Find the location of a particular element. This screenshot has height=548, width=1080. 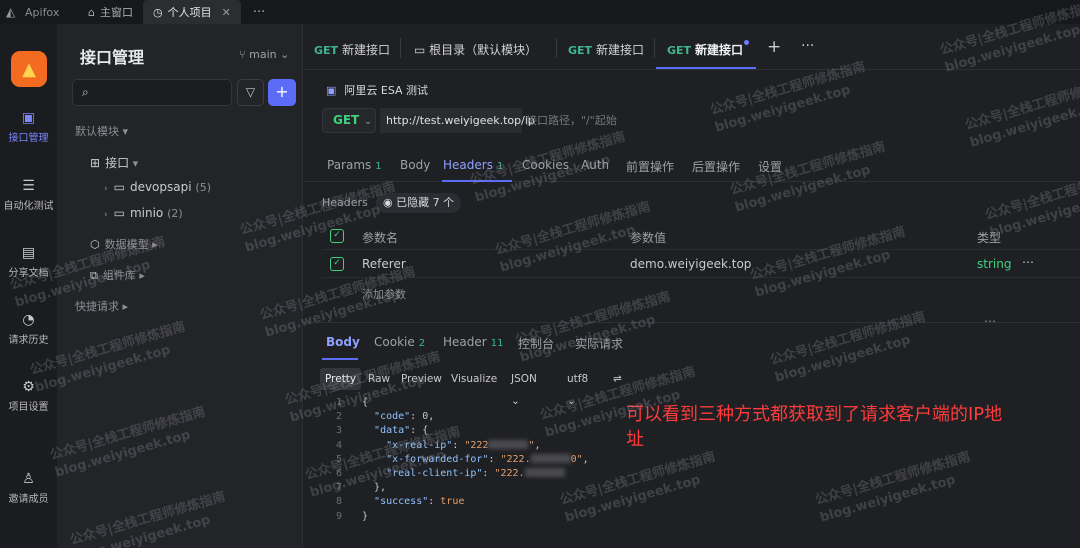

folder-icon: ▭ is located at coordinates (422, 50).